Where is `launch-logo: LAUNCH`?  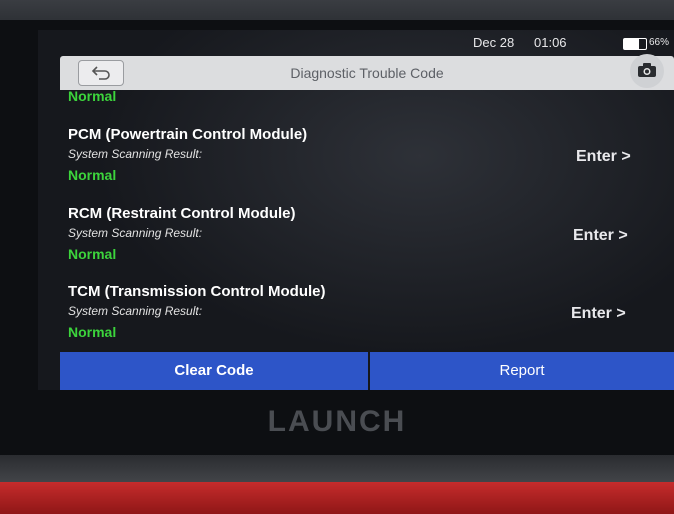
launch-logo: LAUNCH is located at coordinates (337, 421).